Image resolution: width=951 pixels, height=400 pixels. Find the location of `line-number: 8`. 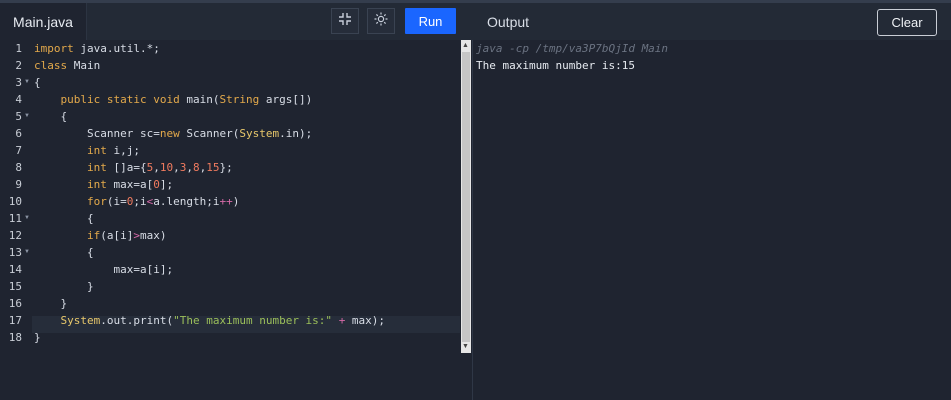

line-number: 8 is located at coordinates (18, 167).